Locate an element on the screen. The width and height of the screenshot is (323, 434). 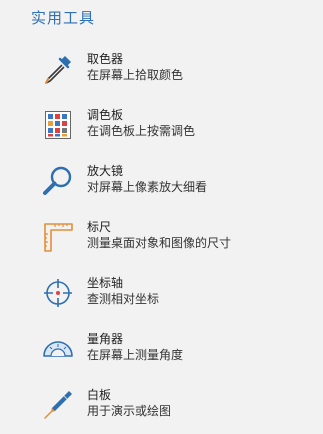
tool-palette: 调色板 在调色板上按需调色 is located at coordinates (161, 131).